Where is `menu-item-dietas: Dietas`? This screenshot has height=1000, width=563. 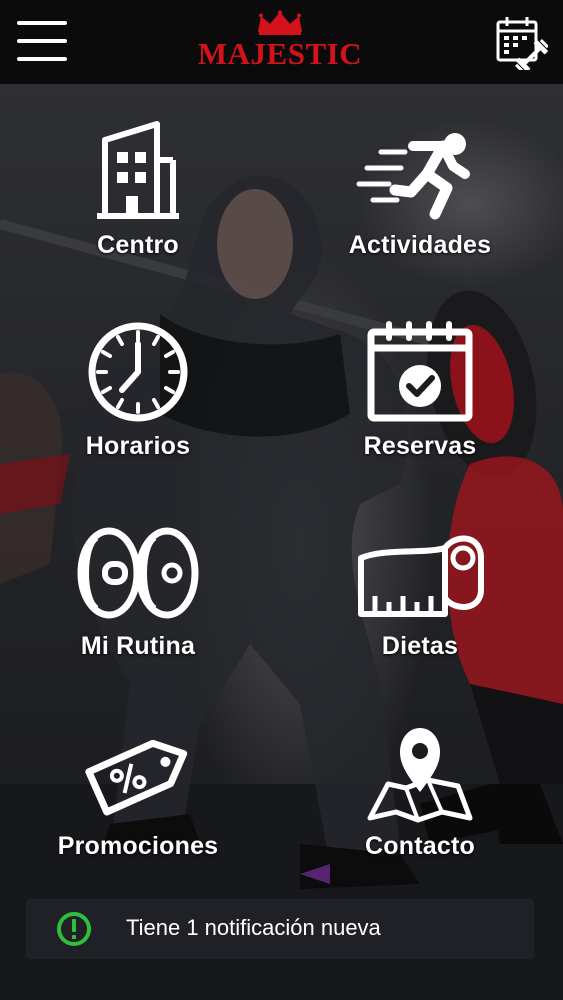 menu-item-dietas: Dietas is located at coordinates (420, 612).